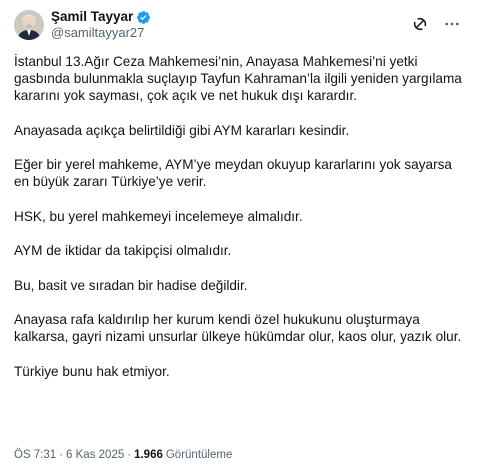 Image resolution: width=477 pixels, height=475 pixels. What do you see at coordinates (35, 455) in the screenshot?
I see `tweet-time: ÖS 7:31` at bounding box center [35, 455].